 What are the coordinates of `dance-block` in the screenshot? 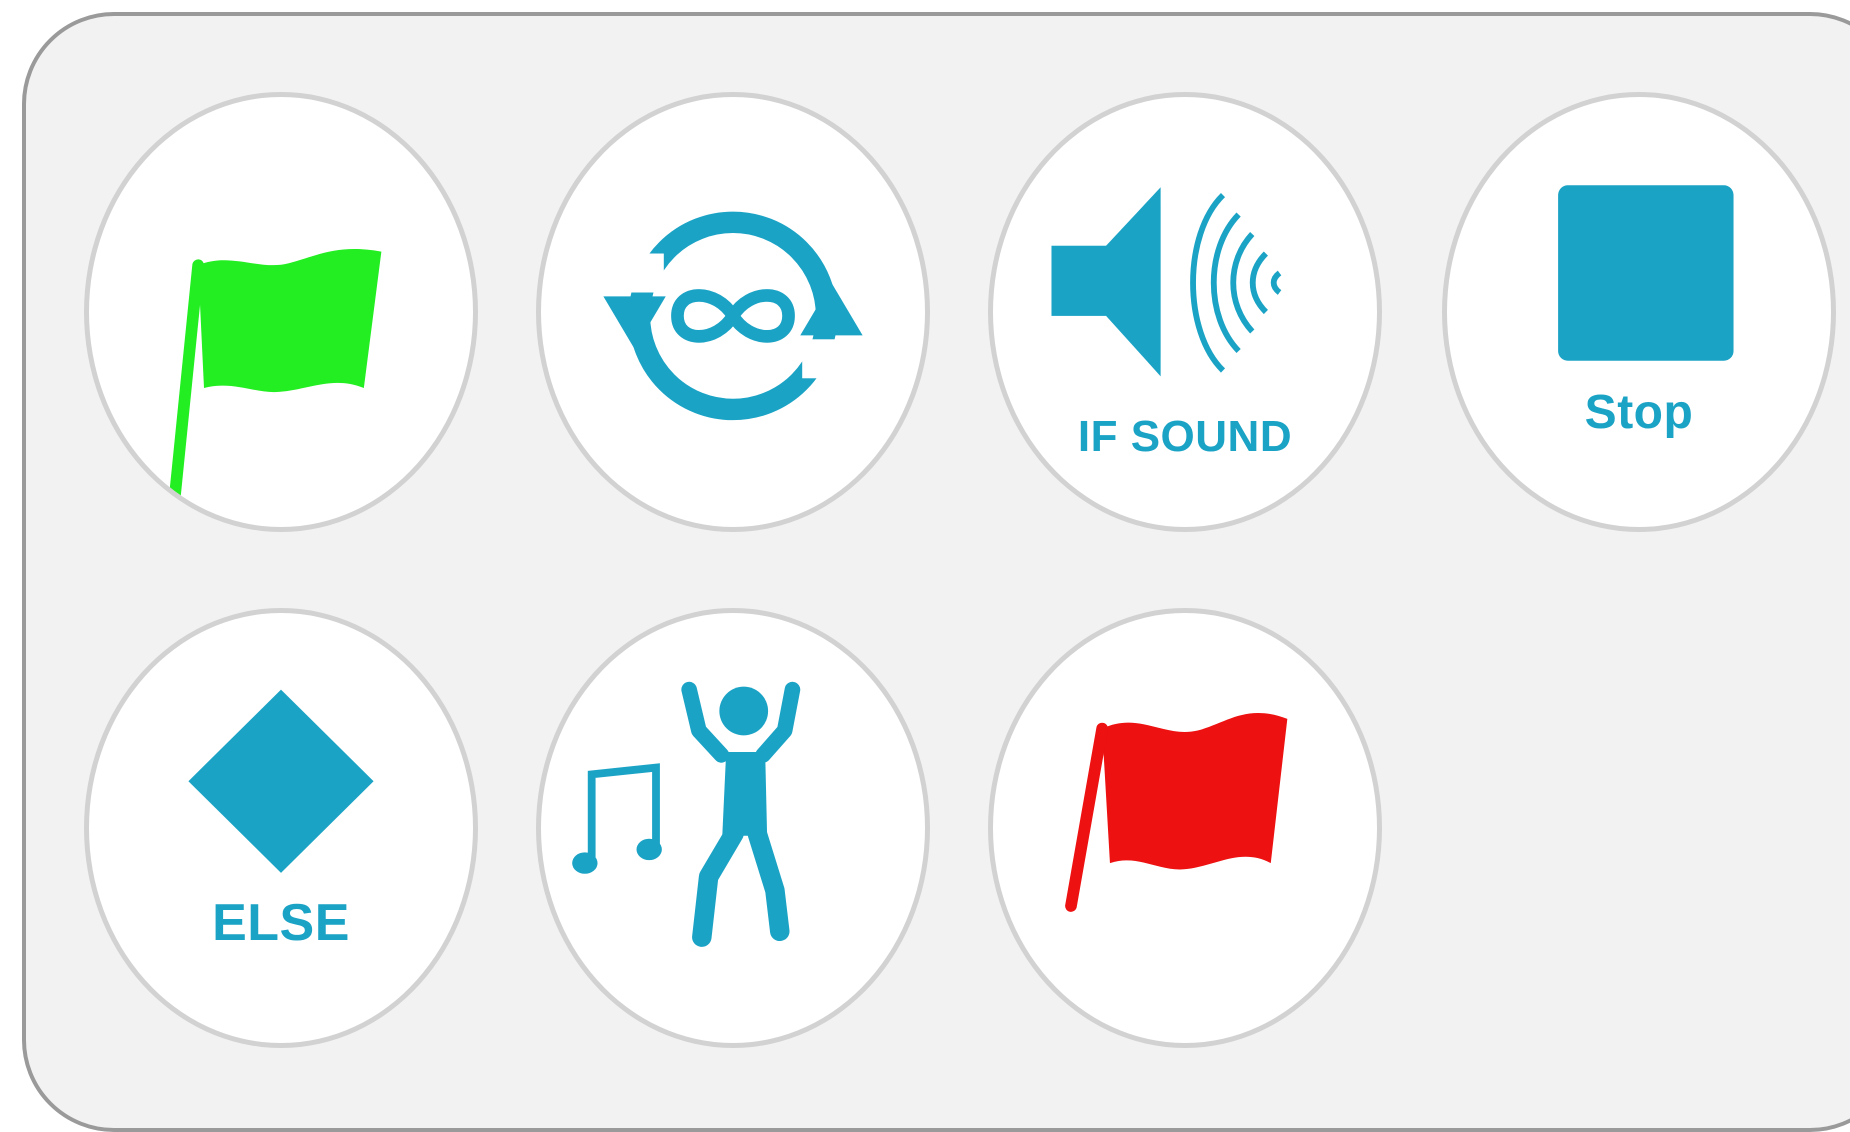 It's located at (733, 828).